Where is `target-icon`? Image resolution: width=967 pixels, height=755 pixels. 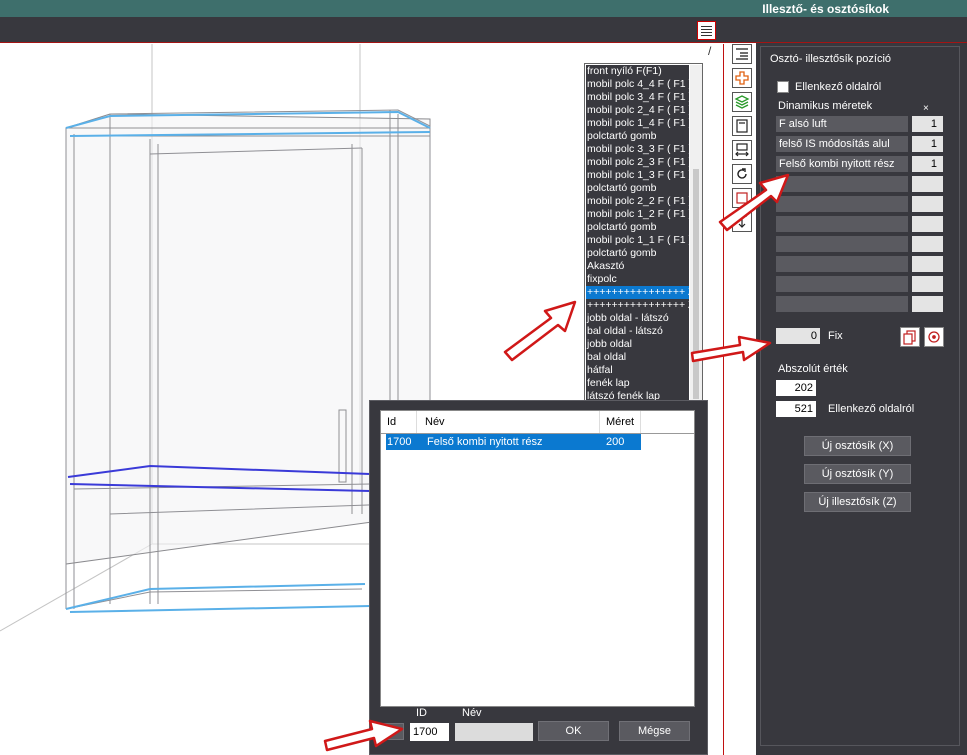
target-icon is located at coordinates (934, 337).